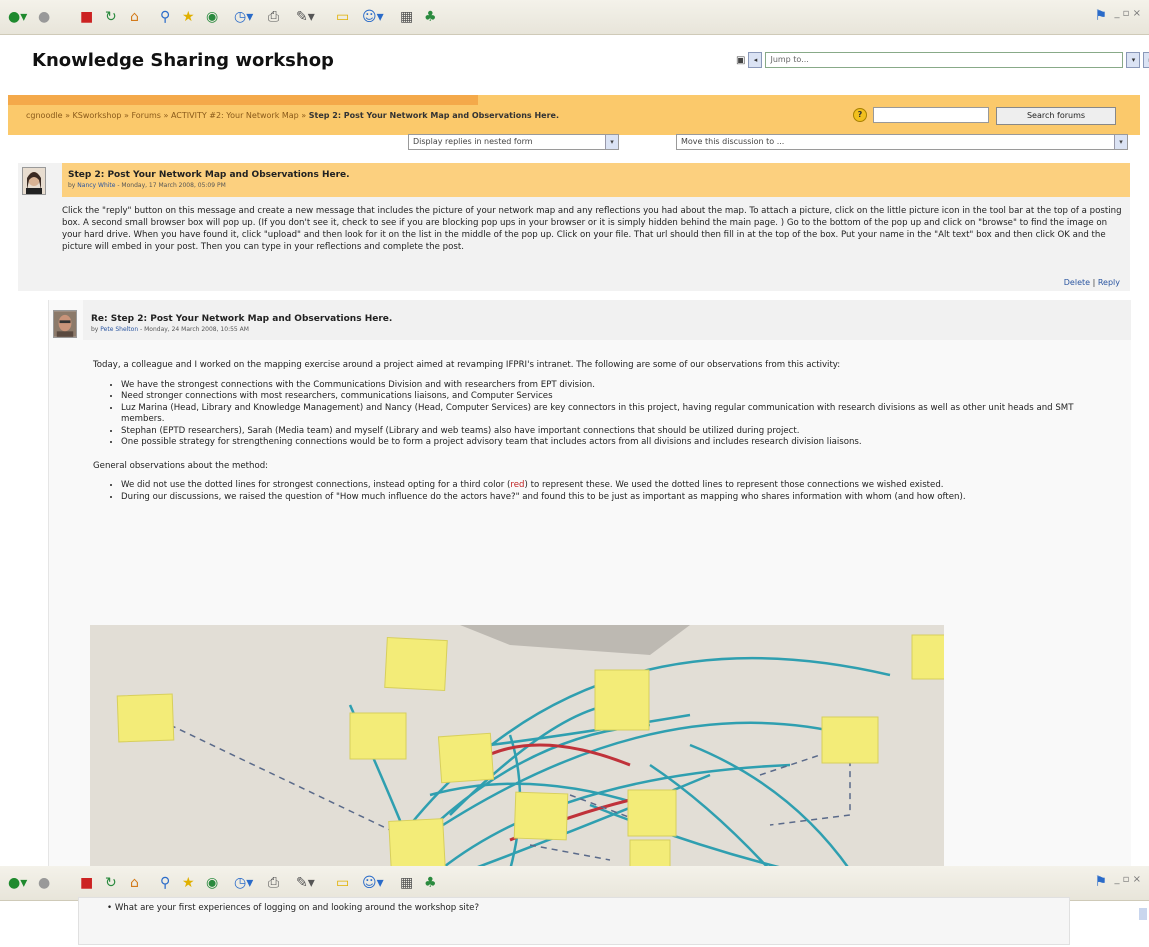  Describe the element at coordinates (170, 185) in the screenshot. I see `post-date: - Monday, 17 March 2008, 05:09 PM` at that location.